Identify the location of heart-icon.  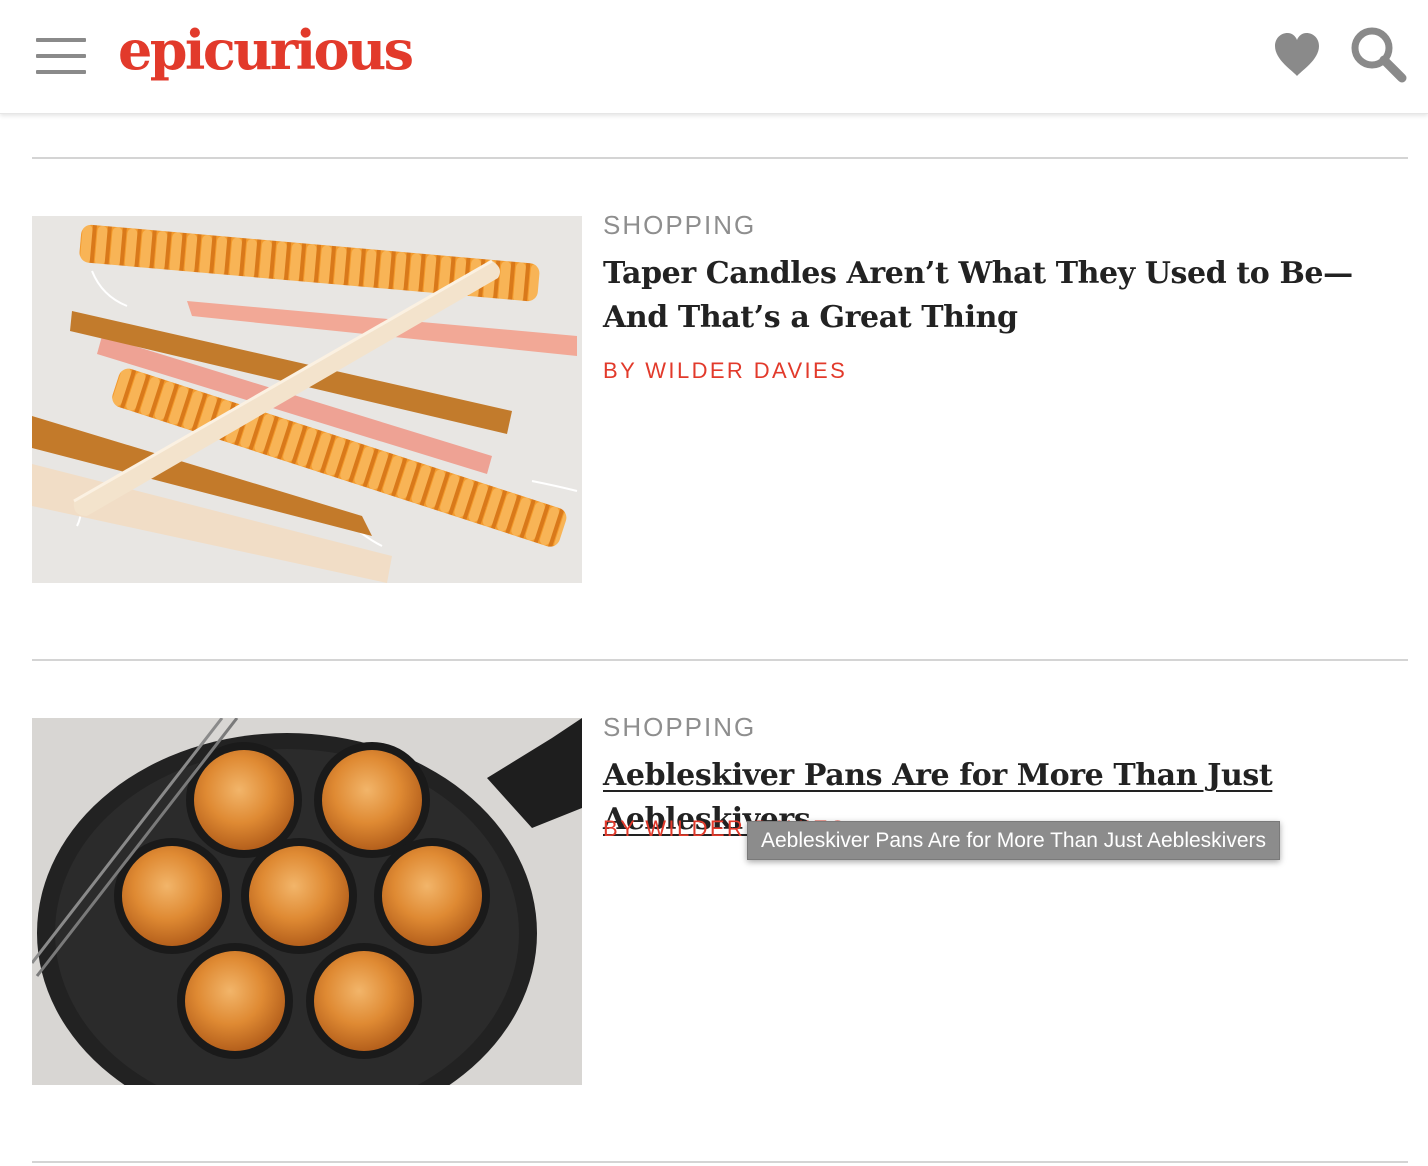
(1297, 55).